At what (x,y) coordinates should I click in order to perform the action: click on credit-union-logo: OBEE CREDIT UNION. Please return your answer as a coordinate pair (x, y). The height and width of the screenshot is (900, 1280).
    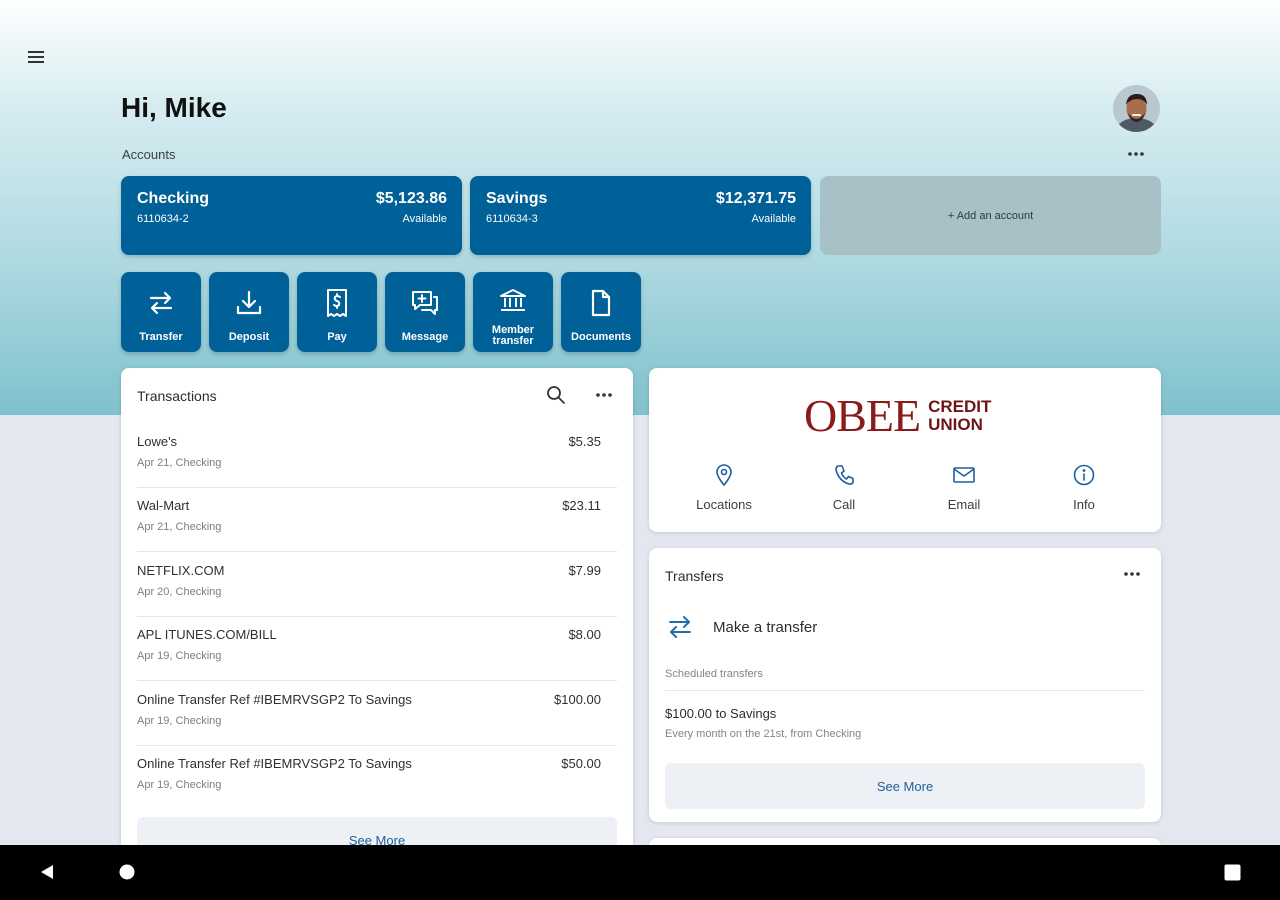
    Looking at the image, I should click on (897, 416).